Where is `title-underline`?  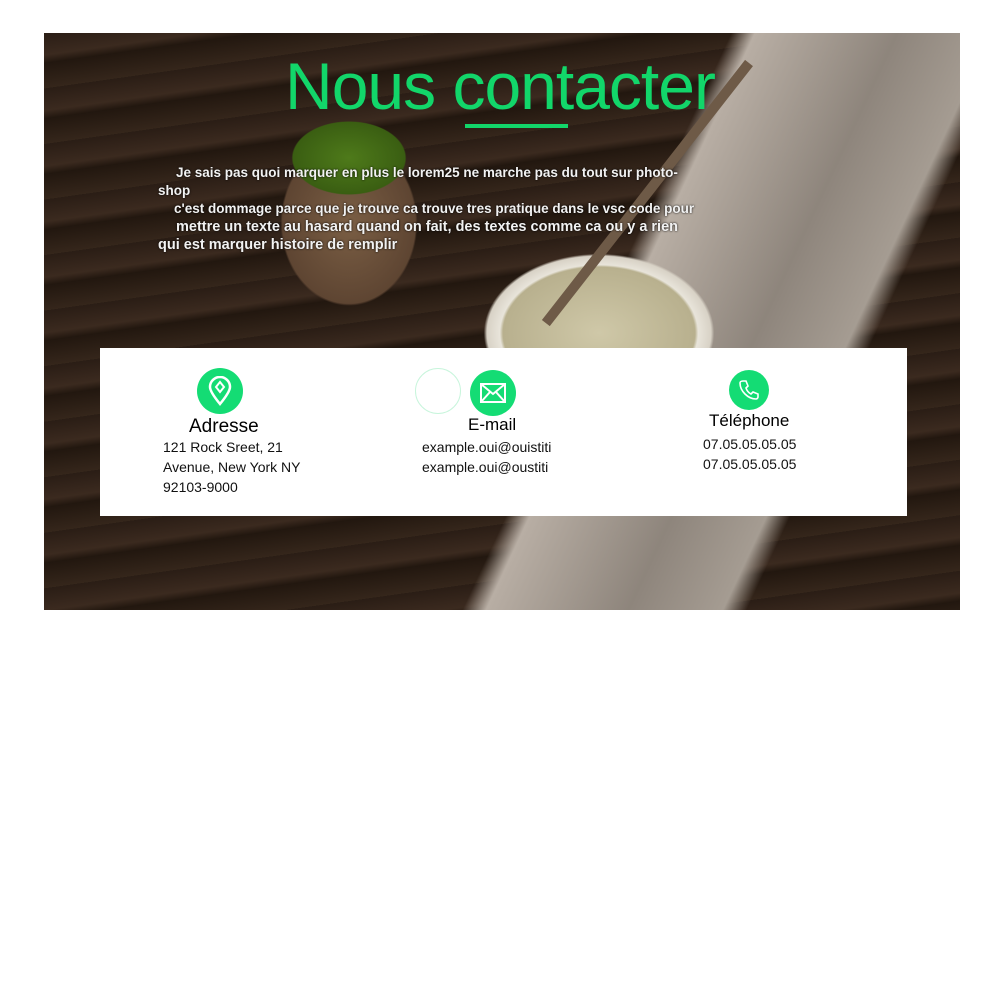
title-underline is located at coordinates (516, 126).